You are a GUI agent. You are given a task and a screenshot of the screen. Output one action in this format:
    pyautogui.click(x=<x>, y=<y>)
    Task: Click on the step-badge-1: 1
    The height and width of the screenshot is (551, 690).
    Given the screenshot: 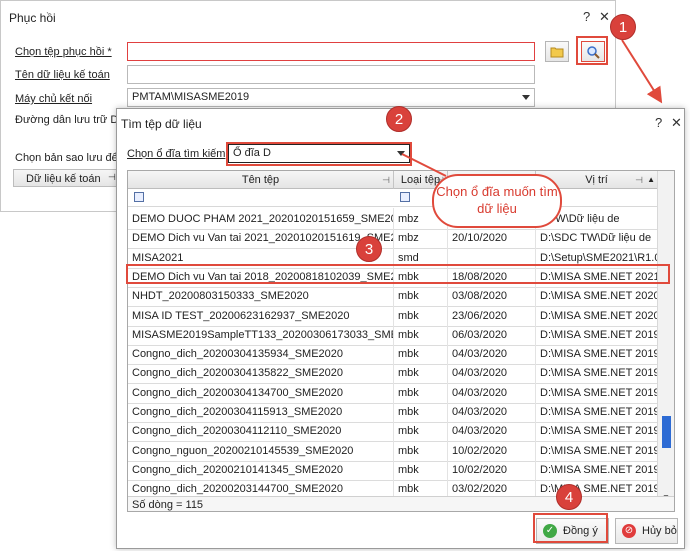 What is the action you would take?
    pyautogui.click(x=623, y=27)
    